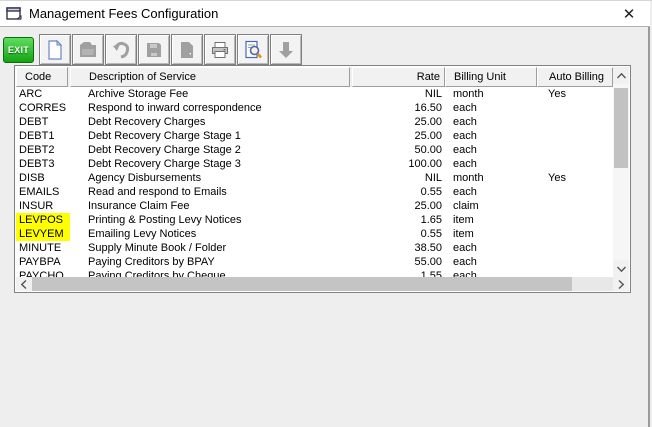  I want to click on cell-rate: 100.00, so click(425, 164).